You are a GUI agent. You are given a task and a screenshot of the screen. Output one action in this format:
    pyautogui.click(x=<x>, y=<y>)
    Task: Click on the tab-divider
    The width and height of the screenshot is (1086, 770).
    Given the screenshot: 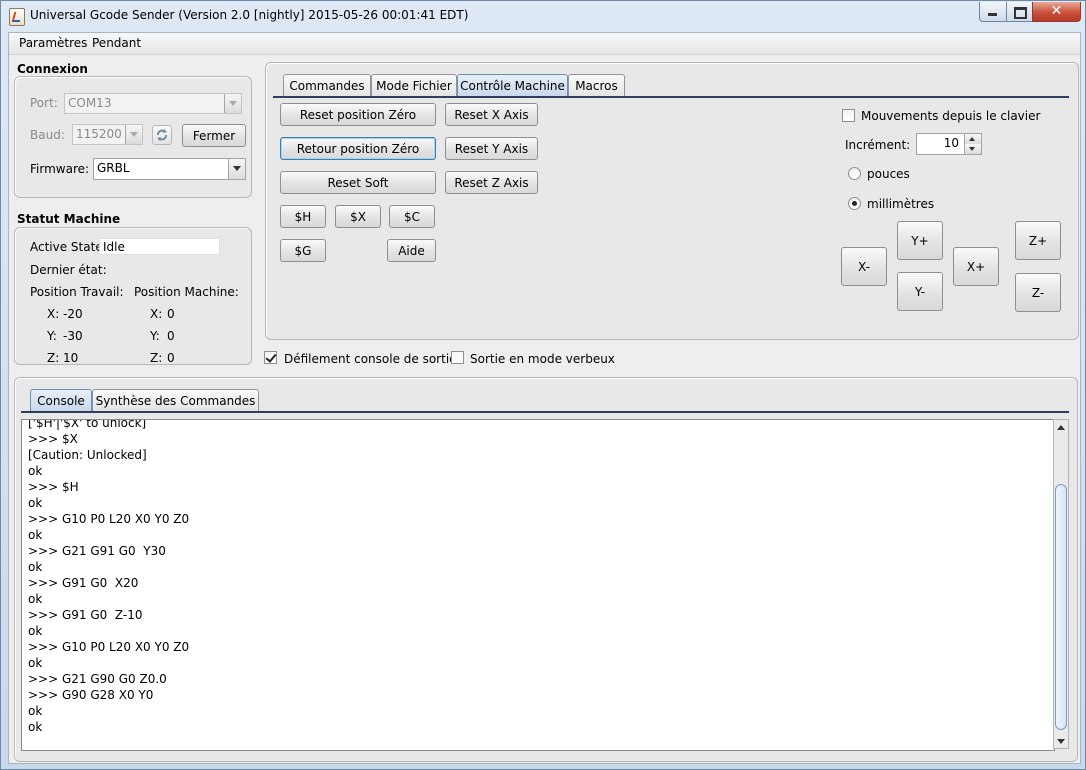 What is the action you would take?
    pyautogui.click(x=671, y=97)
    